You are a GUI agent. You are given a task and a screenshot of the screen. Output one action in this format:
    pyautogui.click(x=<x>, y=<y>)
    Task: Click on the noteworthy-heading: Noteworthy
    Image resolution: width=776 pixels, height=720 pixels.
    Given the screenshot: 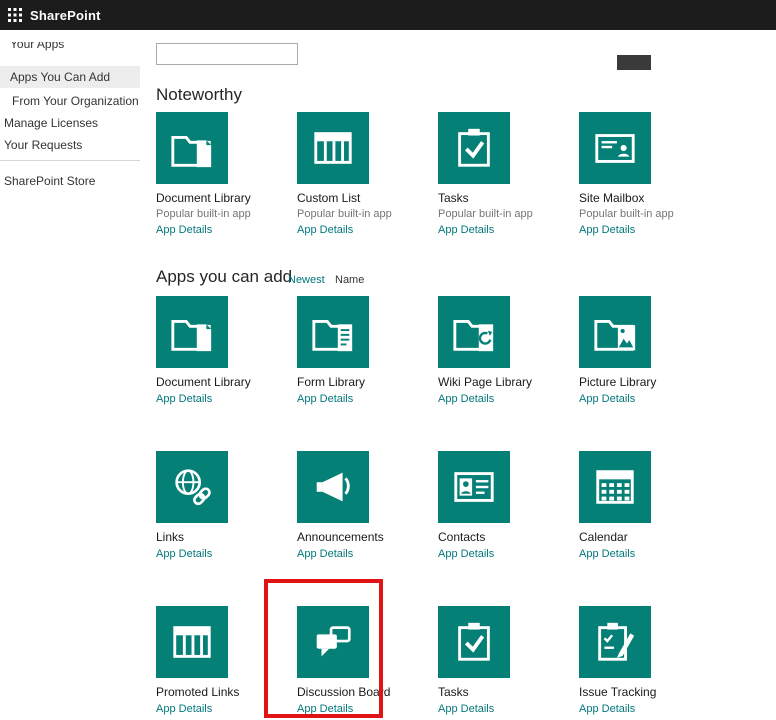 What is the action you would take?
    pyautogui.click(x=199, y=94)
    